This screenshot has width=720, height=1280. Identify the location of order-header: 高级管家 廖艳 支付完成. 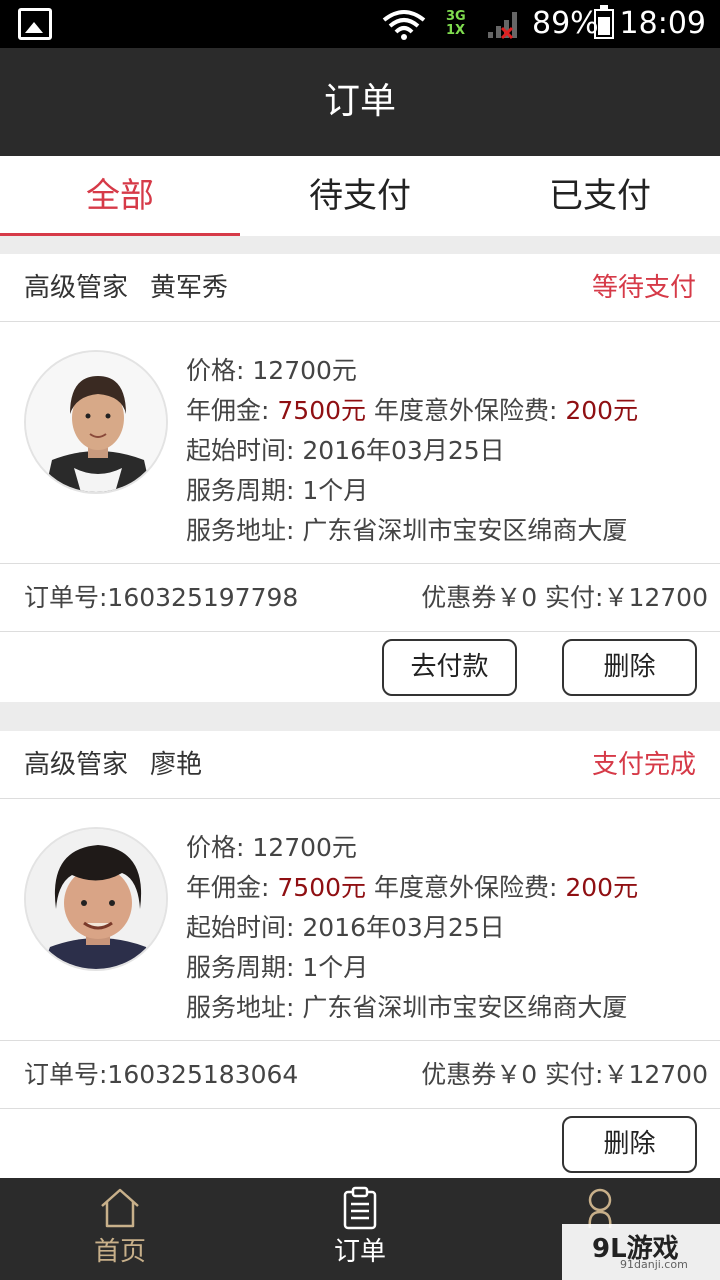
(360, 765).